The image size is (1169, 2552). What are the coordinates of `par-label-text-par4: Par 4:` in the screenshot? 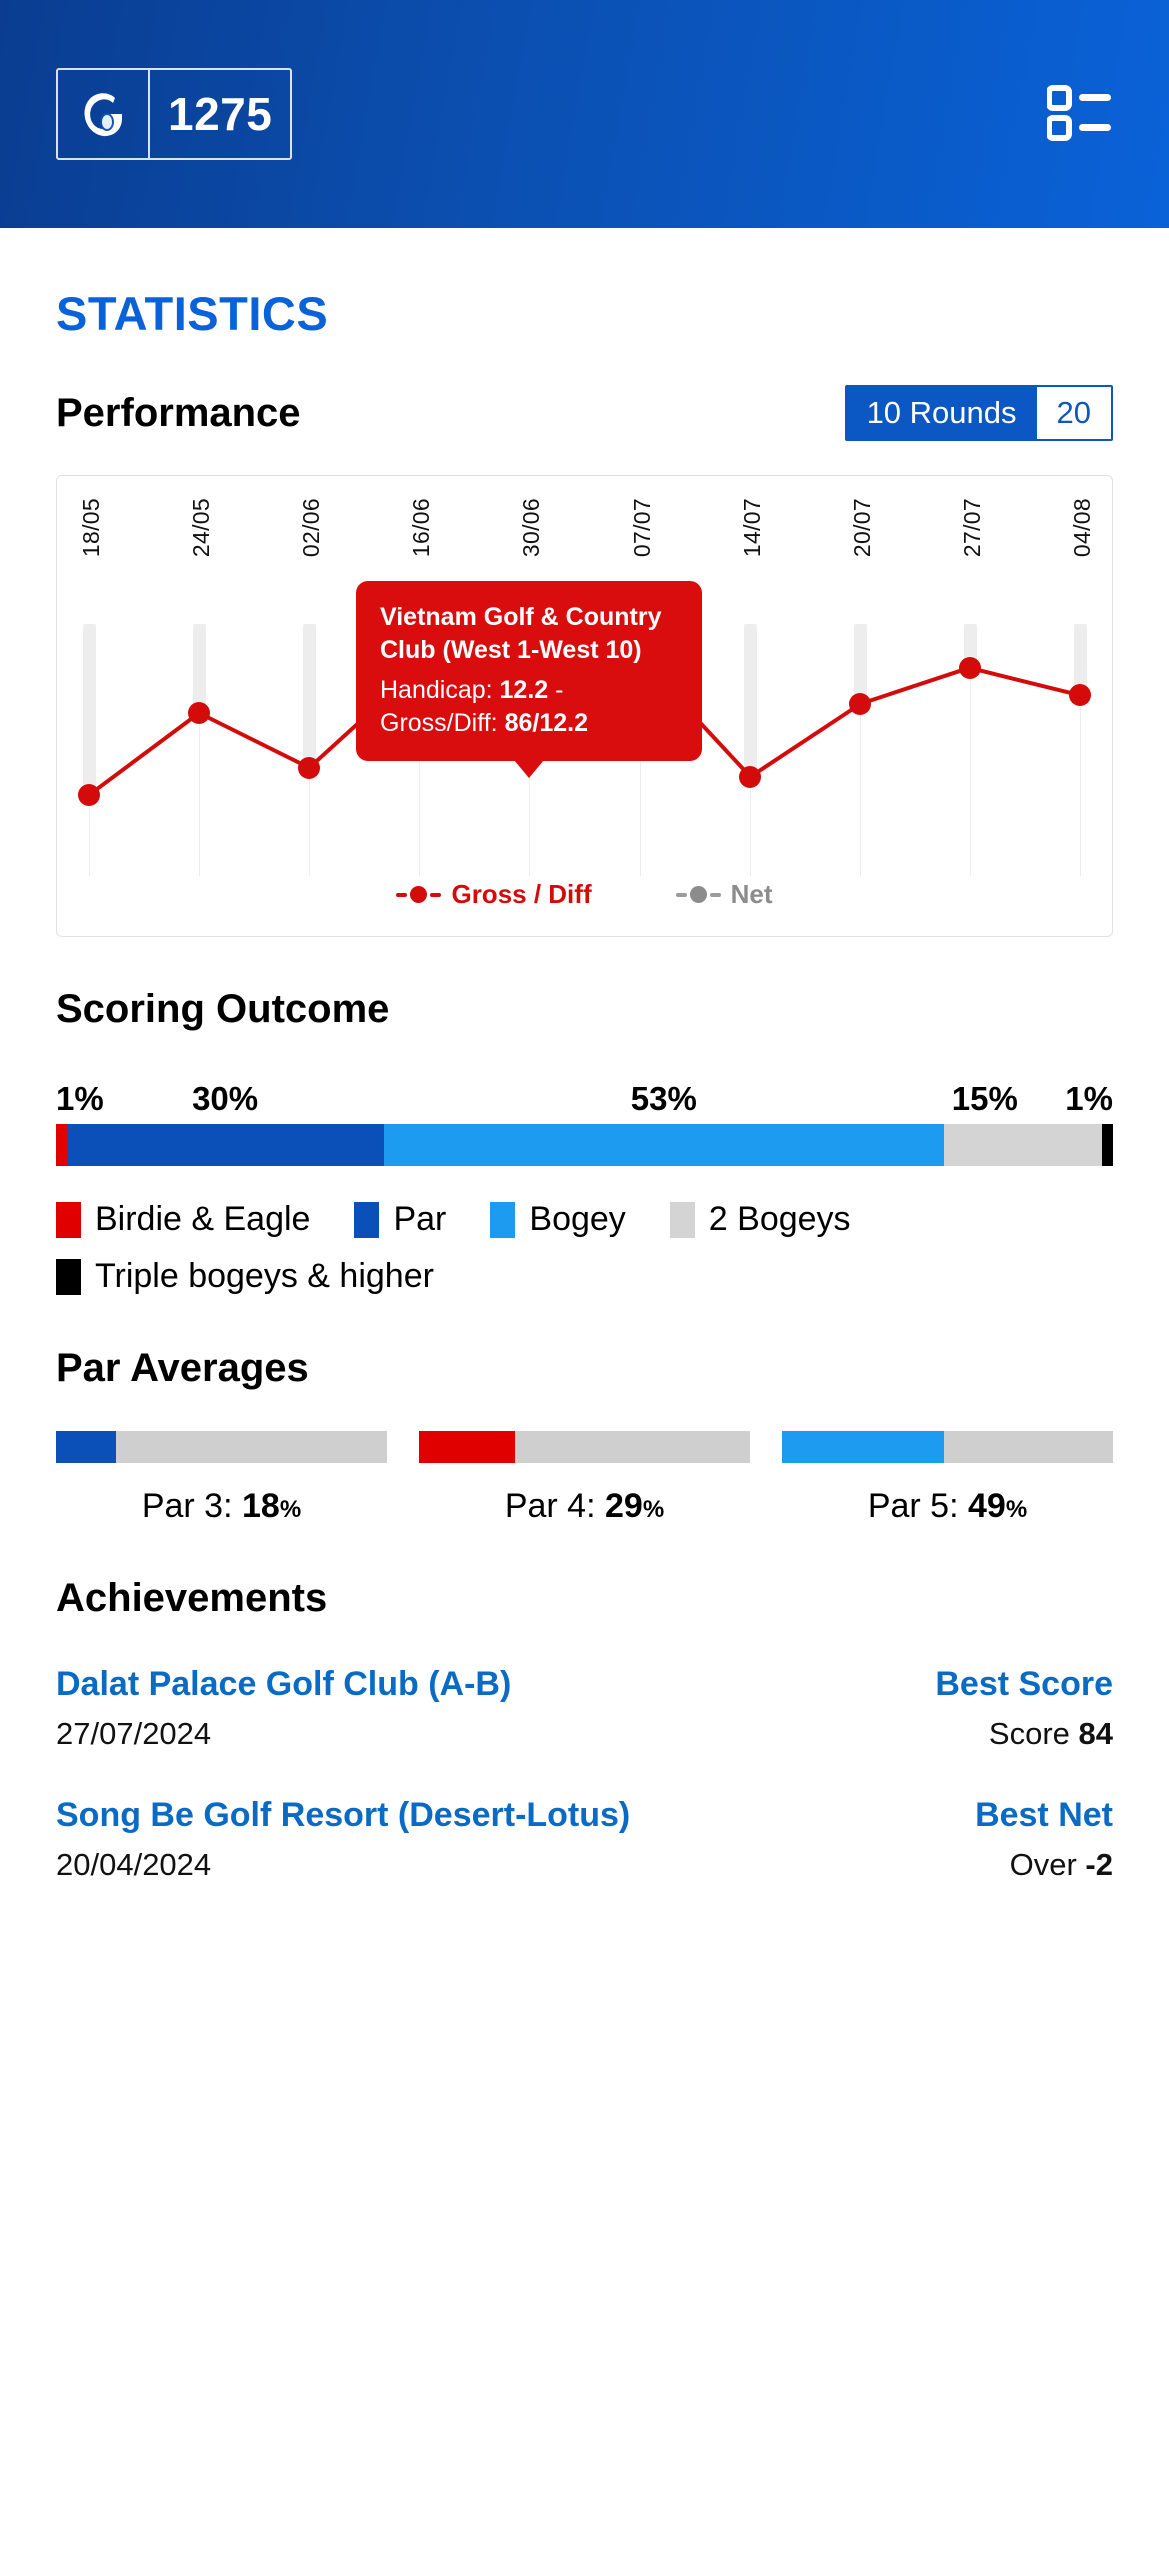 It's located at (554, 1506).